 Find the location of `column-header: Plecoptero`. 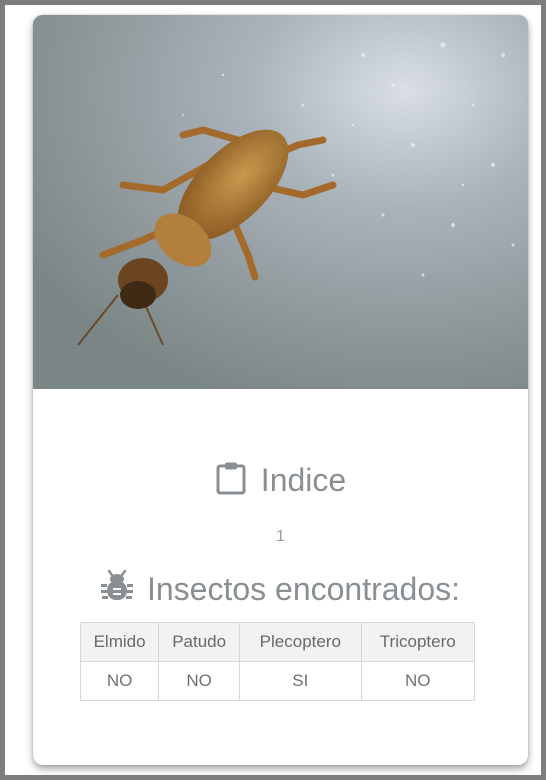

column-header: Plecoptero is located at coordinates (300, 642).